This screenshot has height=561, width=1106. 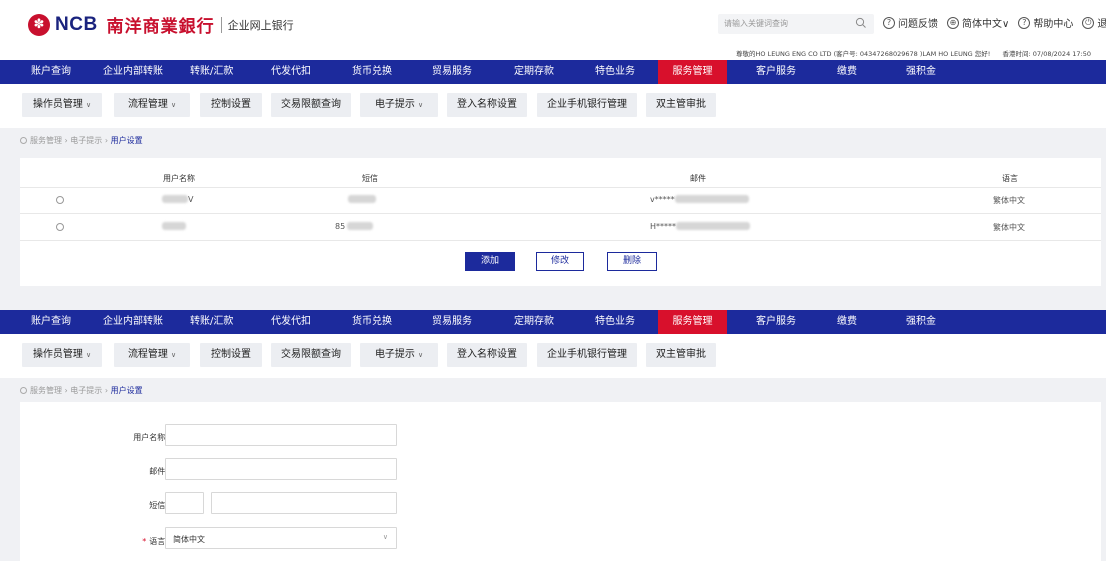 I want to click on edit-button: 修改, so click(x=560, y=261).